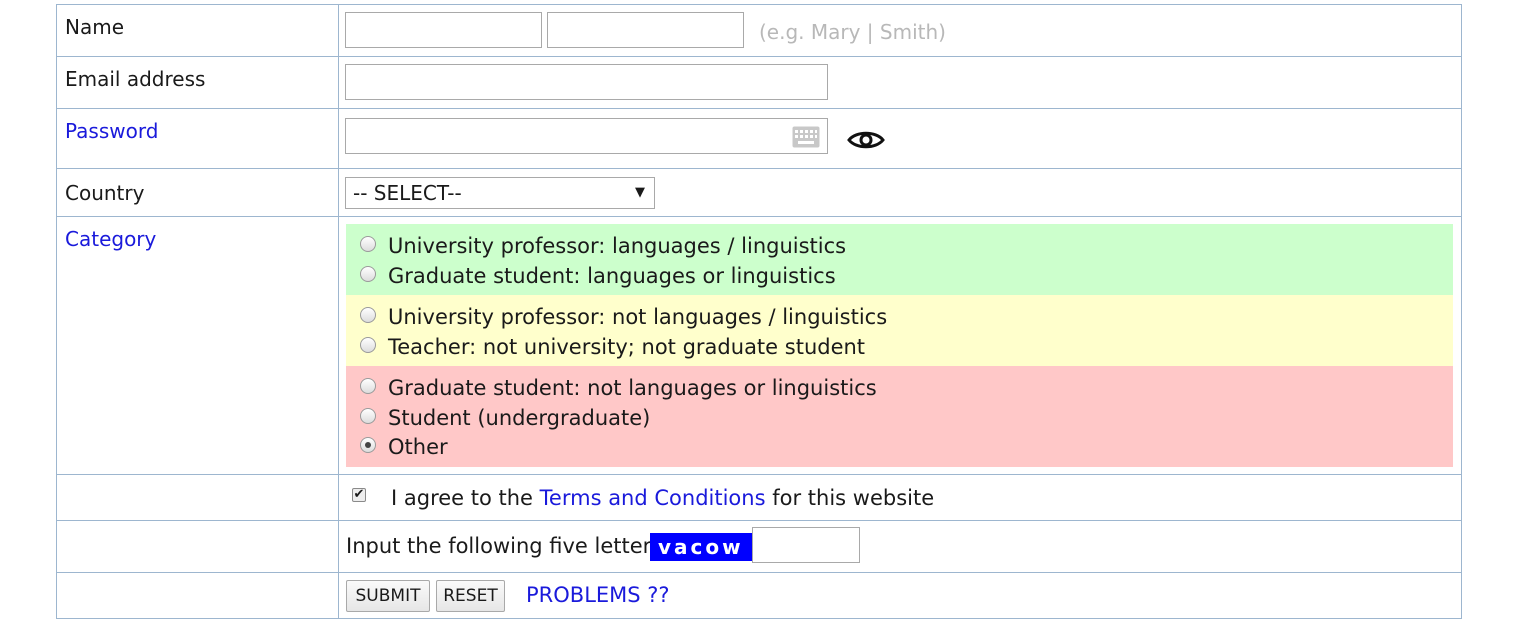  What do you see at coordinates (586, 136) in the screenshot?
I see `password-field` at bounding box center [586, 136].